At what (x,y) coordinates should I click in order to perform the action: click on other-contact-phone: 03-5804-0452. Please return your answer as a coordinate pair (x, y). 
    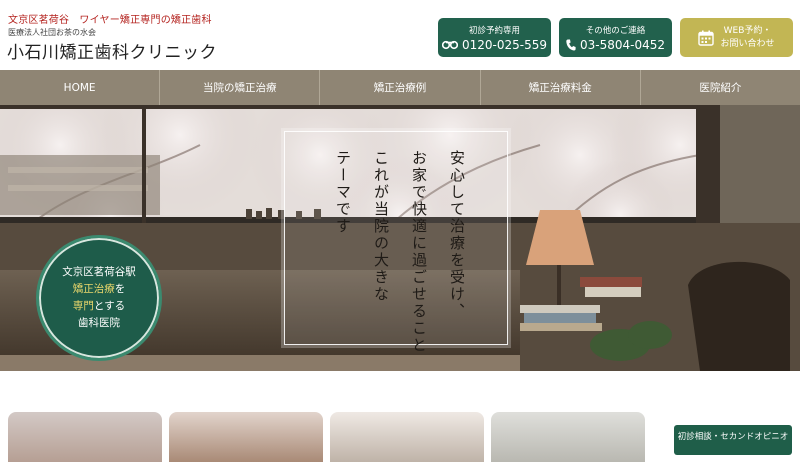
    Looking at the image, I should click on (622, 45).